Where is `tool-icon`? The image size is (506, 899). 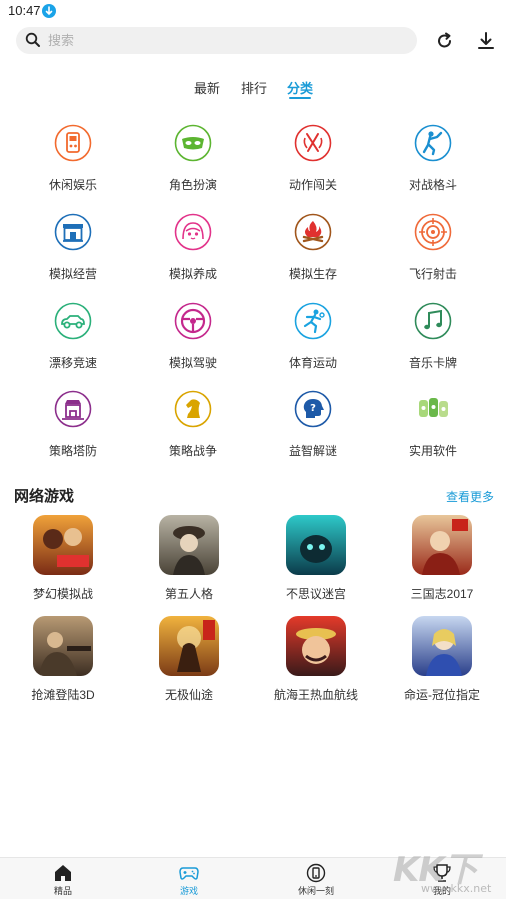
tool-icon is located at coordinates (433, 407).